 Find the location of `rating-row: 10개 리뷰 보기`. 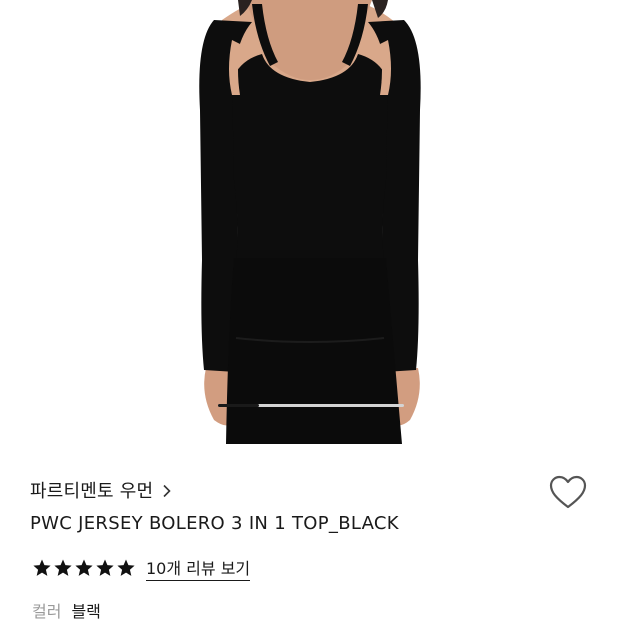

rating-row: 10개 리뷰 보기 is located at coordinates (141, 568).